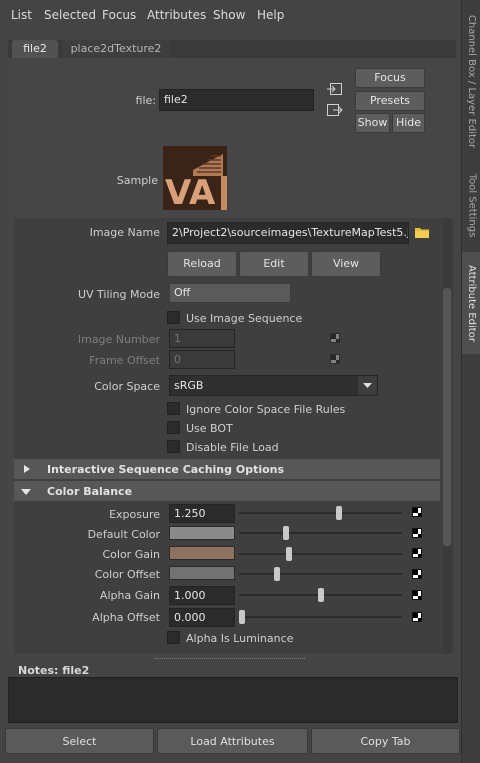  Describe the element at coordinates (230, 659) in the screenshot. I see `splitter-handle` at that location.